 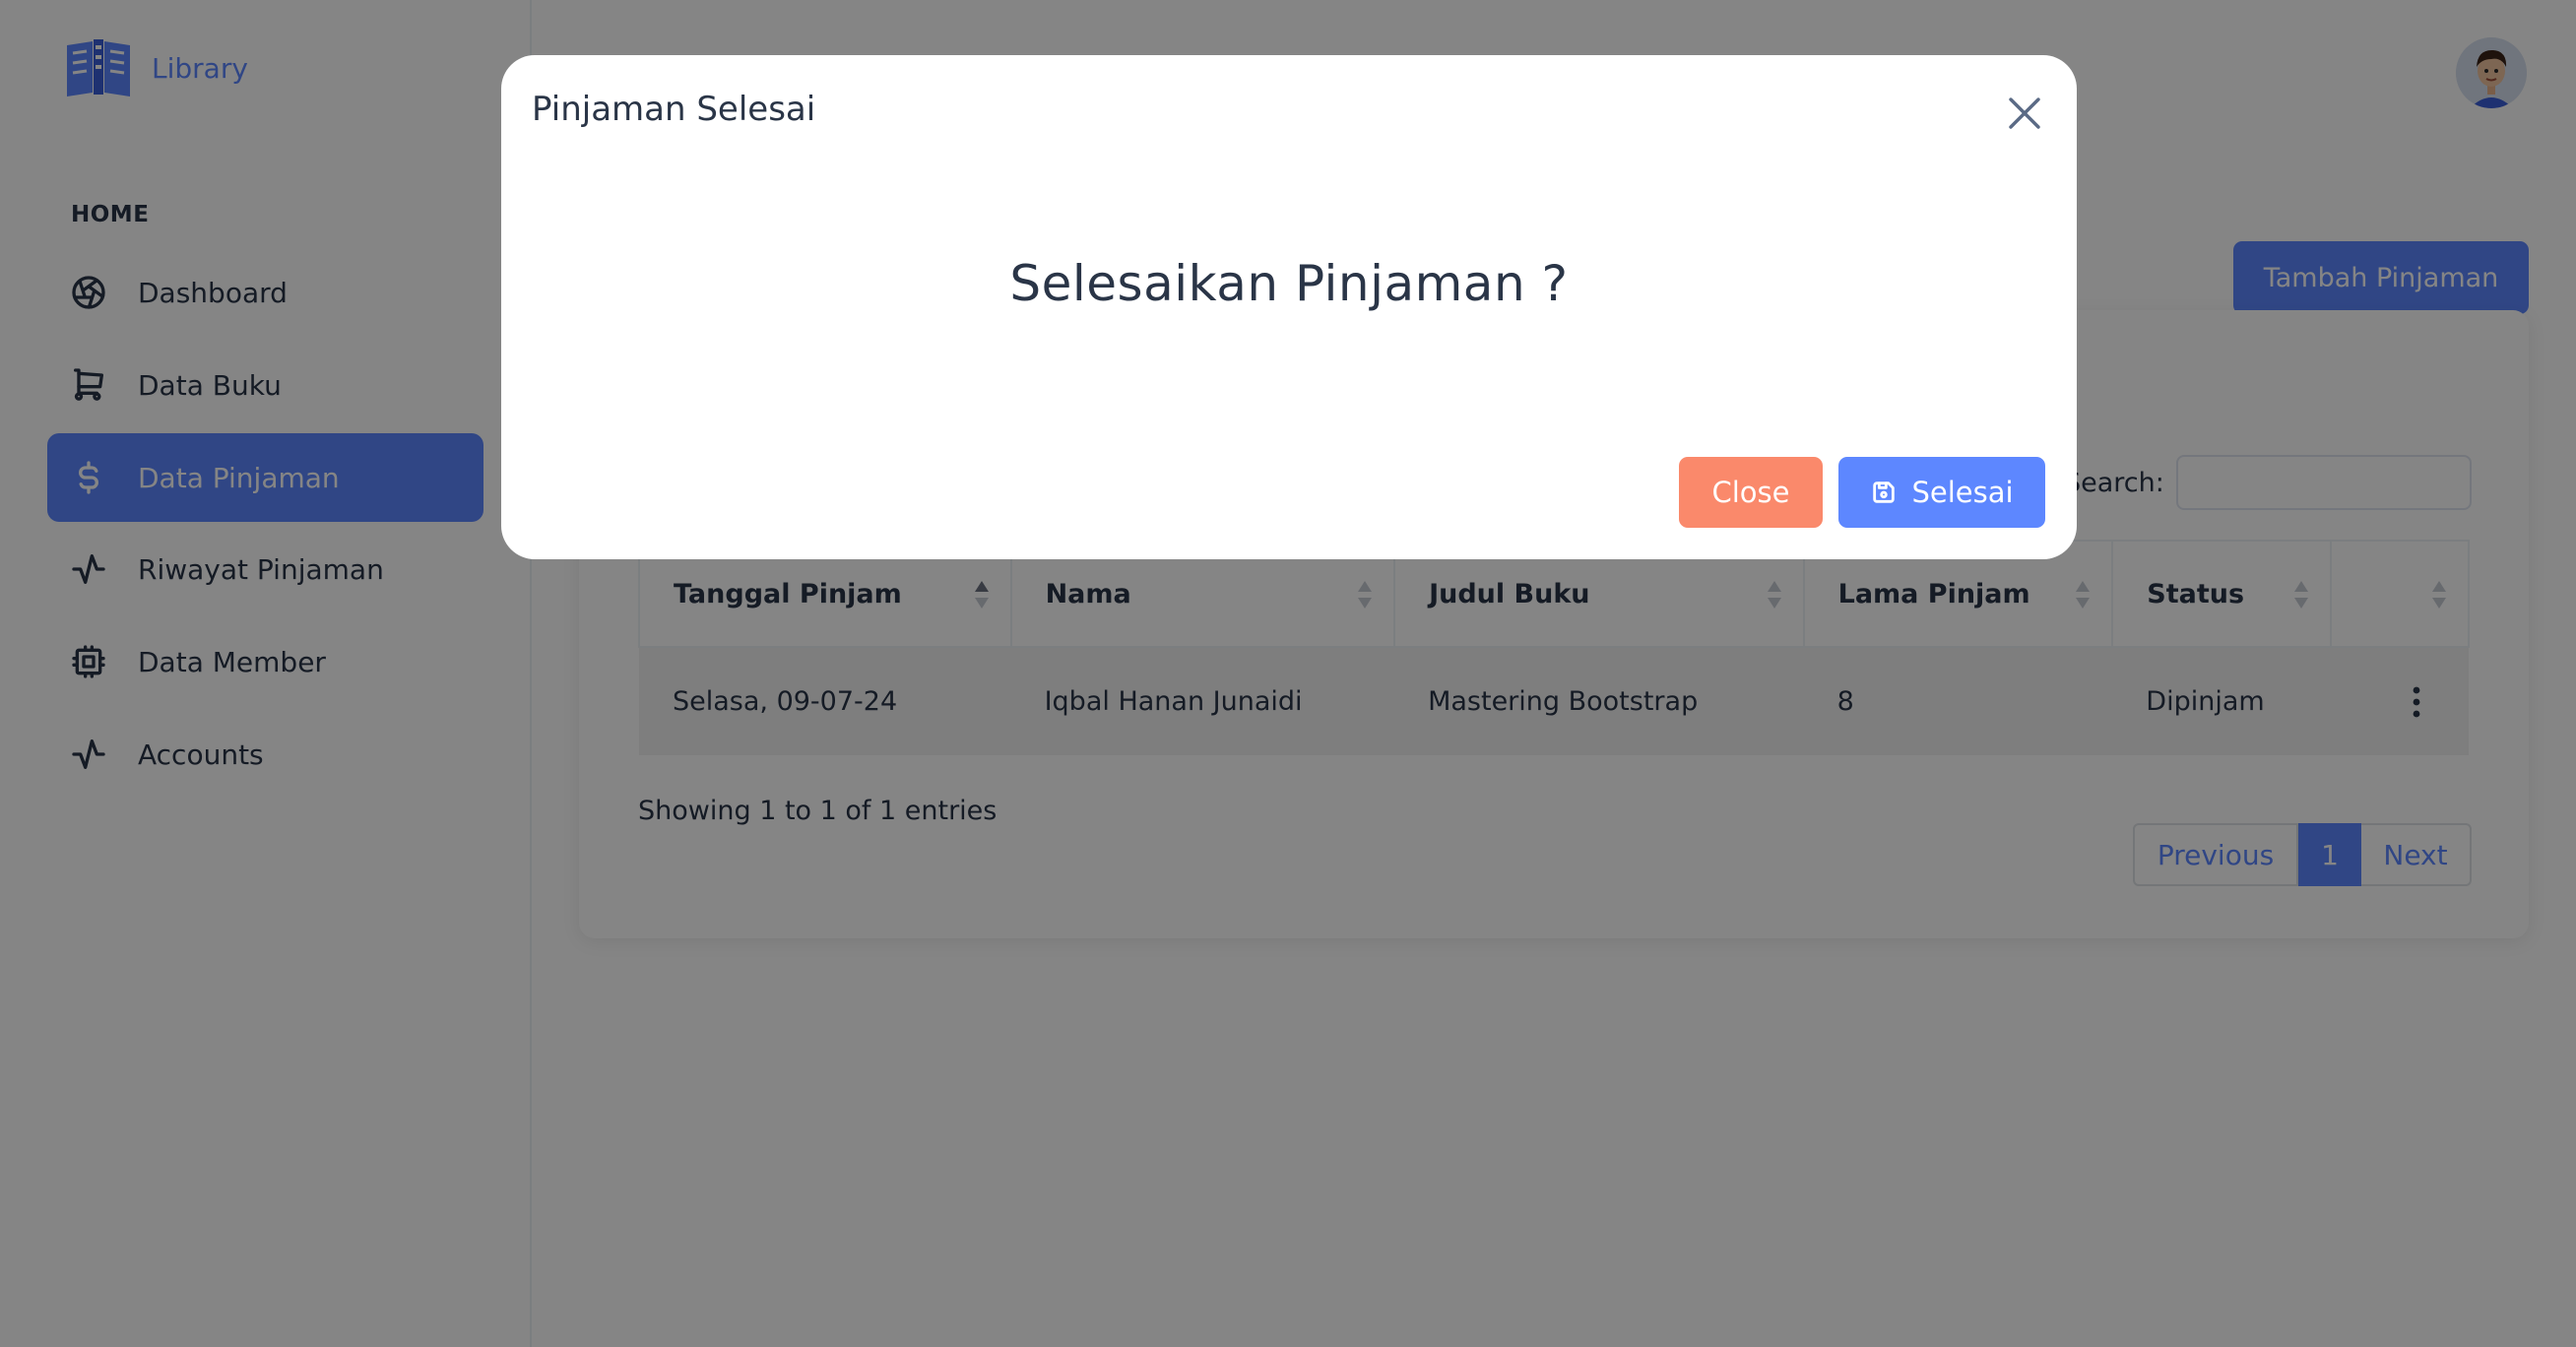 I want to click on save-icon, so click(x=1884, y=492).